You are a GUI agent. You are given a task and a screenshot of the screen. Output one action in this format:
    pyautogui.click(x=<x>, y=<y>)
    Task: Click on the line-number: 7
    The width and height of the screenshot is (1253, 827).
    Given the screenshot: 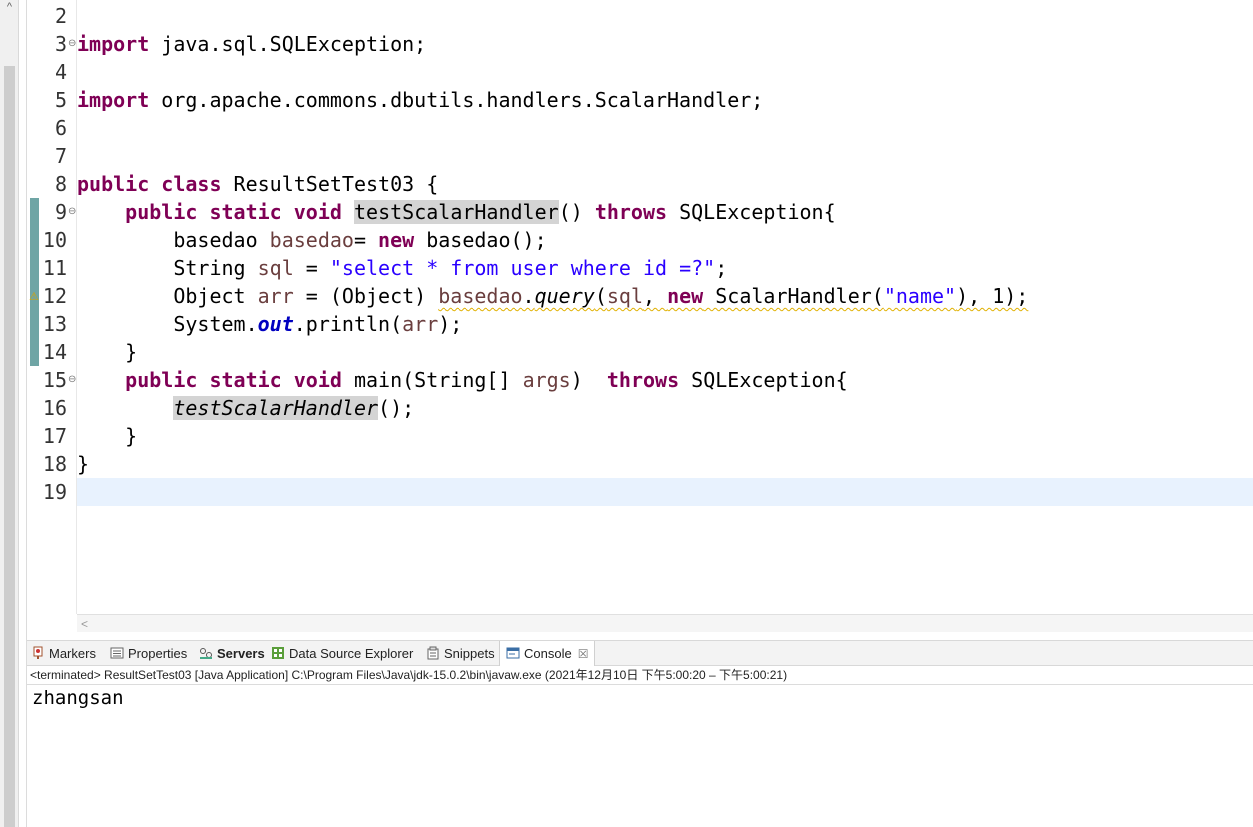 What is the action you would take?
    pyautogui.click(x=60, y=156)
    